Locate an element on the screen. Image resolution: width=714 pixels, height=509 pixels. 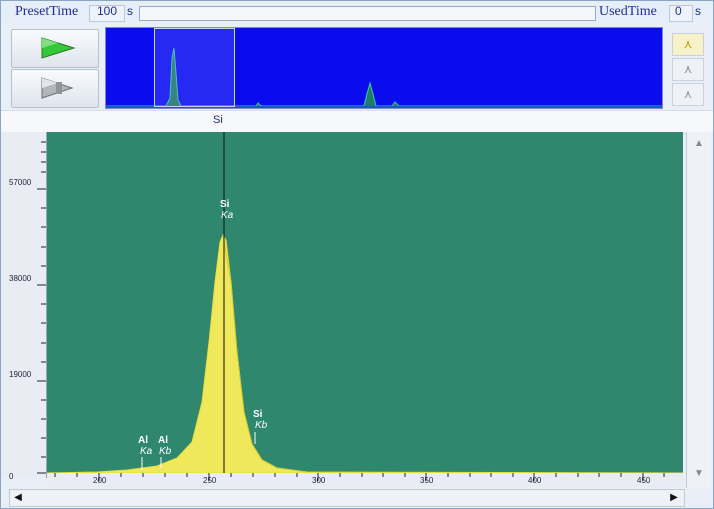
x-axis: 200 250 300 350 400 450 is located at coordinates (365, 480).